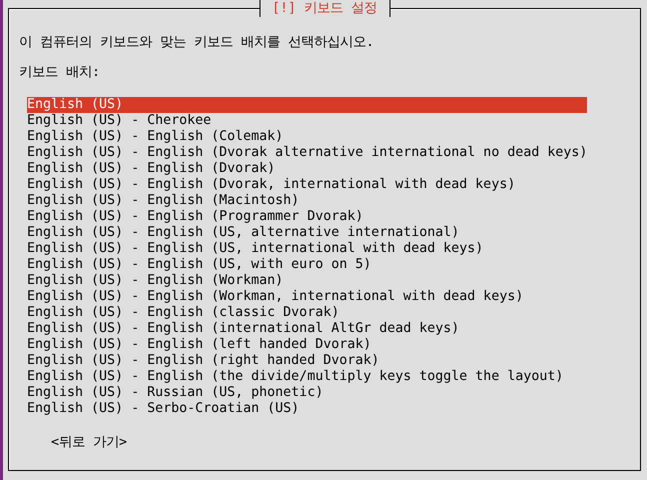  Describe the element at coordinates (307, 329) in the screenshot. I see `layout-option: English (US) - English (international AltGr dead keys)` at that location.